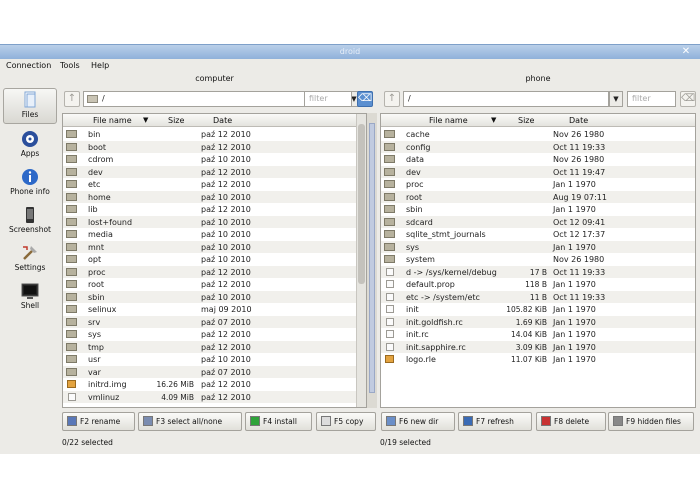 The width and height of the screenshot is (700, 495). What do you see at coordinates (328, 99) in the screenshot?
I see `left-filter-input: filter` at bounding box center [328, 99].